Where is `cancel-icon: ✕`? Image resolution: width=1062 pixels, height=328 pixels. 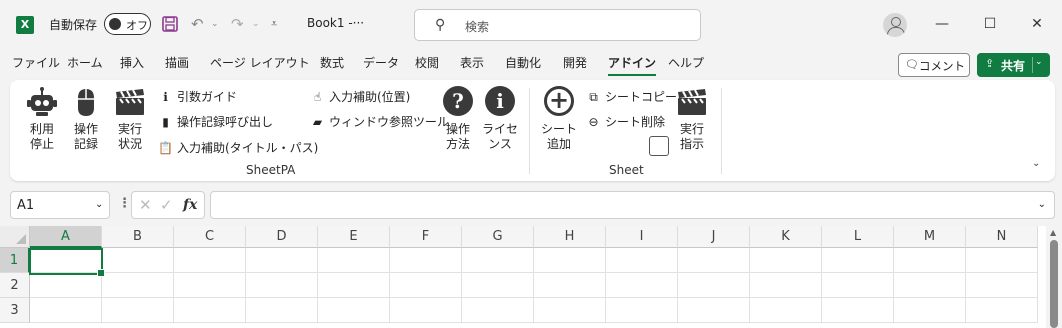 cancel-icon: ✕ is located at coordinates (145, 205).